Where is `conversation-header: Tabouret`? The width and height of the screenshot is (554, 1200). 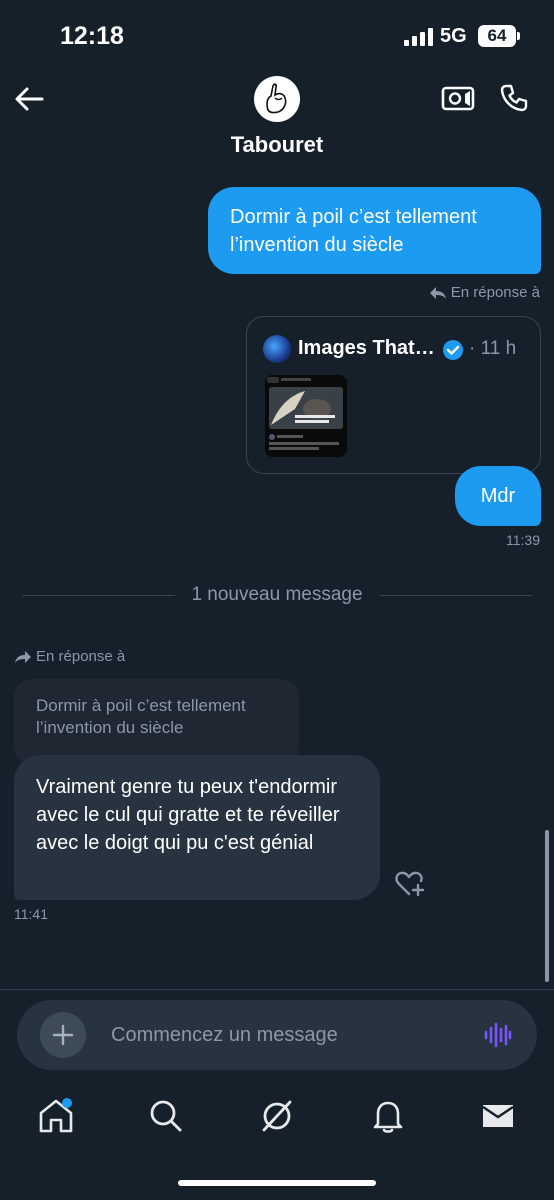 conversation-header: Tabouret is located at coordinates (277, 117).